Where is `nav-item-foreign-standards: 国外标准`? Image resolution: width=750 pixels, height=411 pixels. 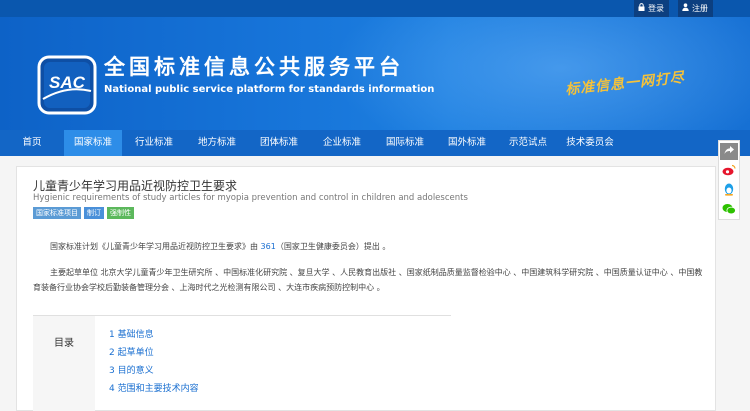 nav-item-foreign-standards: 国外标准 is located at coordinates (467, 143).